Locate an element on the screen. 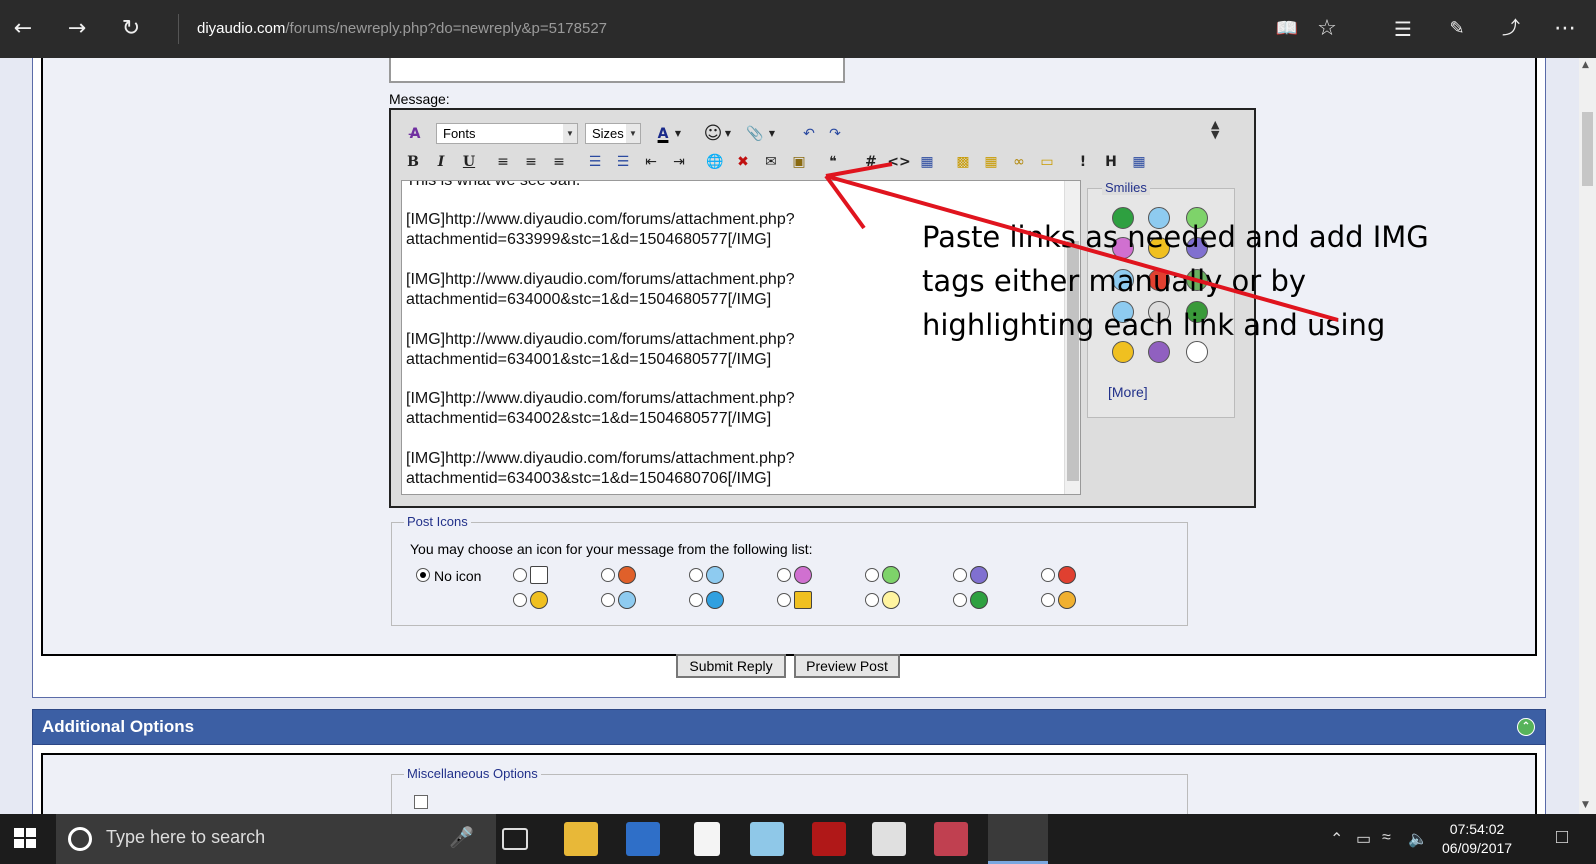 Image resolution: width=1596 pixels, height=864 pixels. notepad-icon is located at coordinates (707, 839).